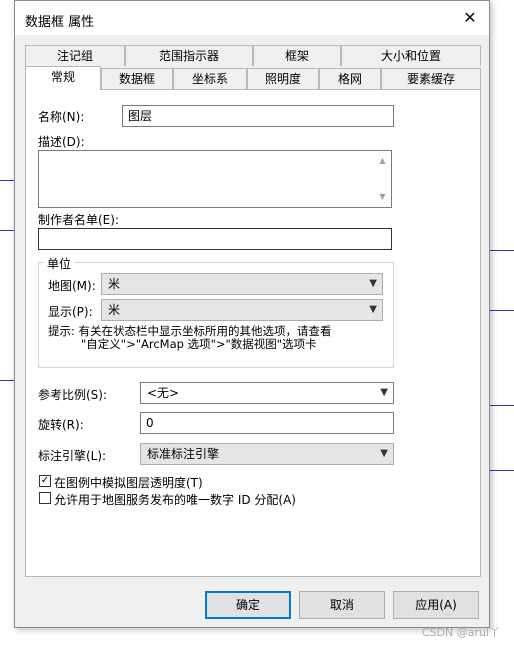 The width and height of the screenshot is (514, 646). I want to click on cancel-button: 取消, so click(342, 605).